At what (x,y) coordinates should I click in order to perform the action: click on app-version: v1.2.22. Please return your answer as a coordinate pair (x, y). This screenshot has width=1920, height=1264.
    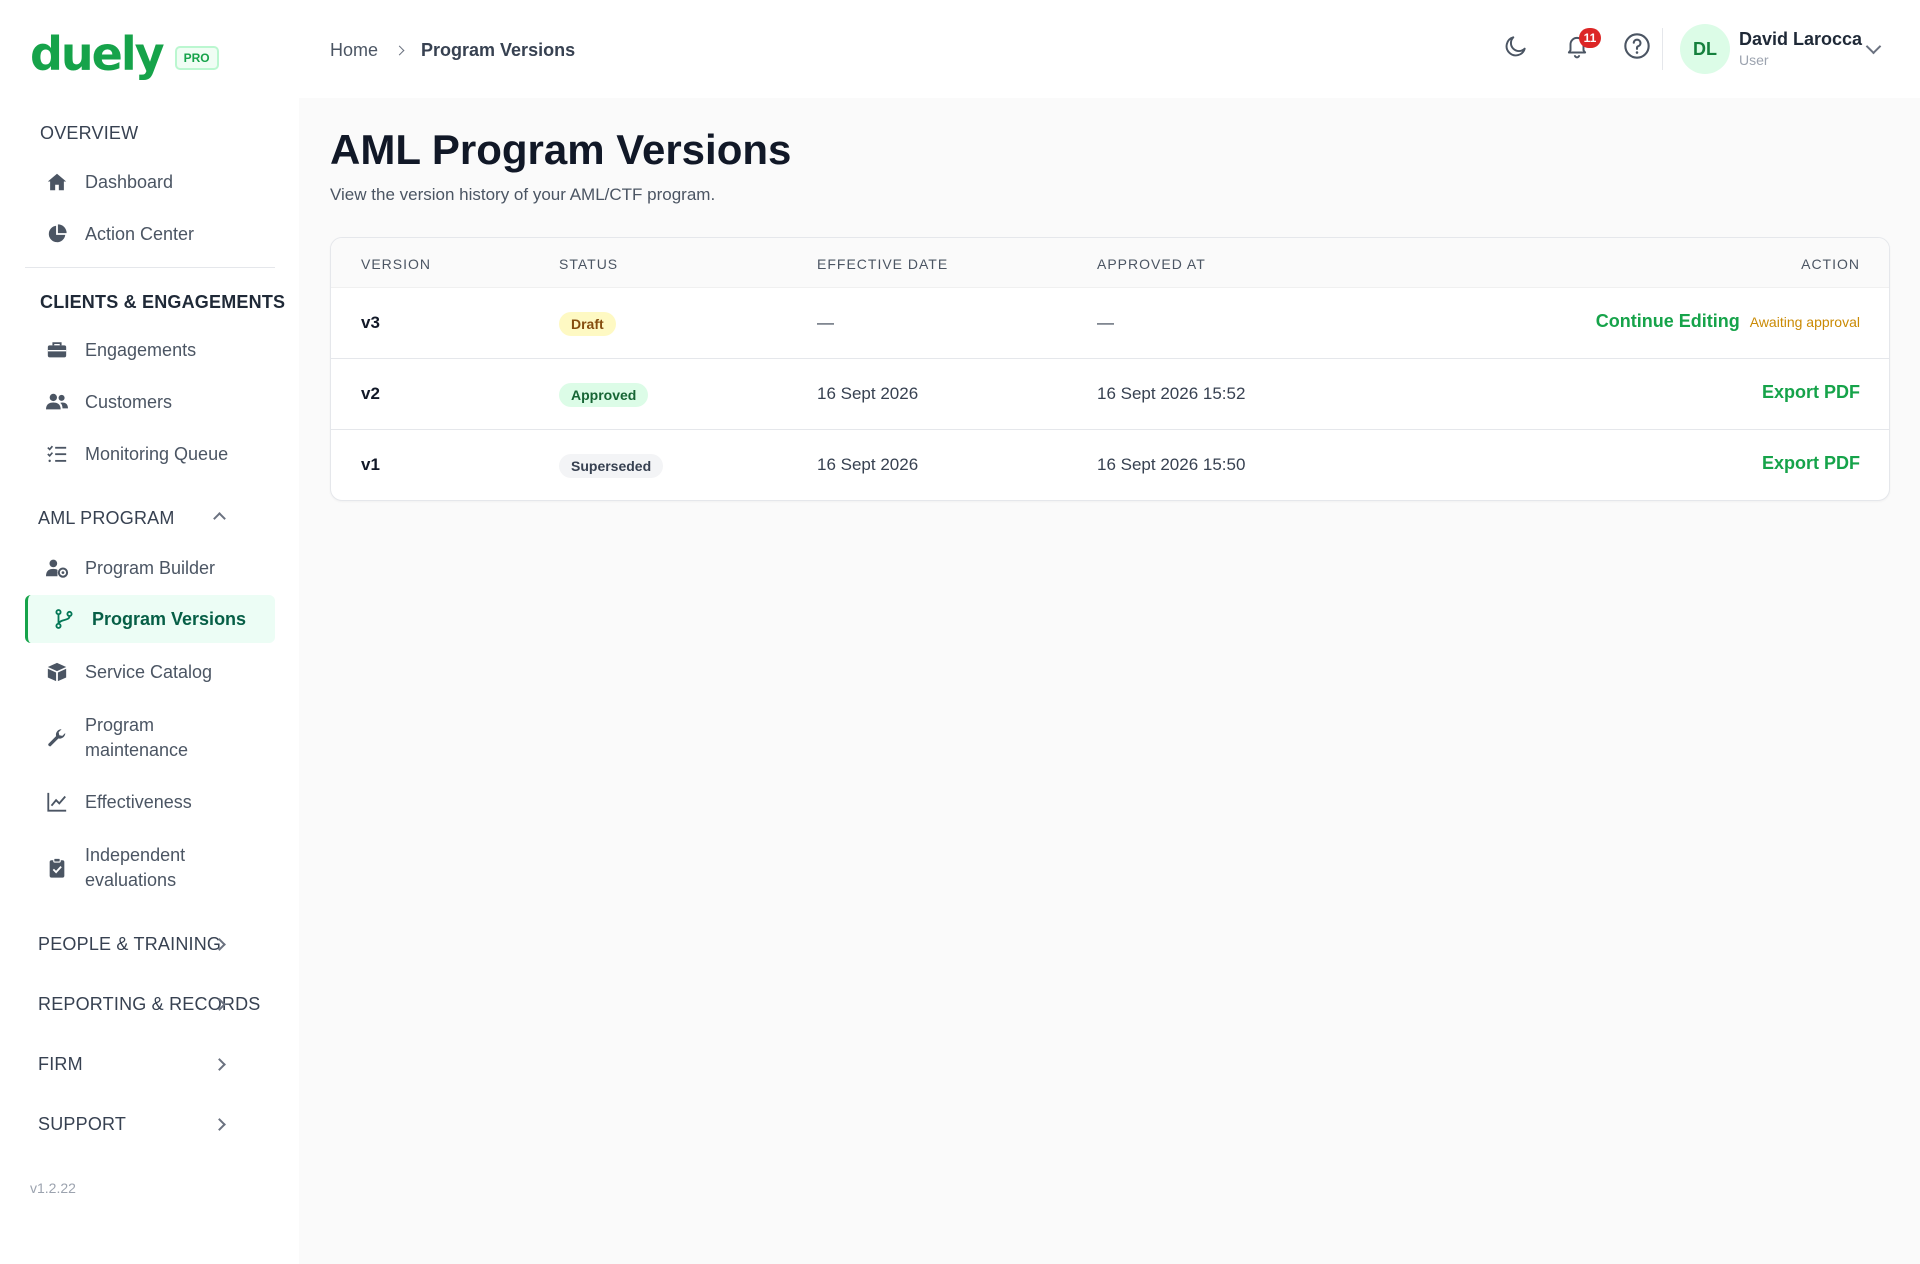
    Looking at the image, I should click on (53, 1188).